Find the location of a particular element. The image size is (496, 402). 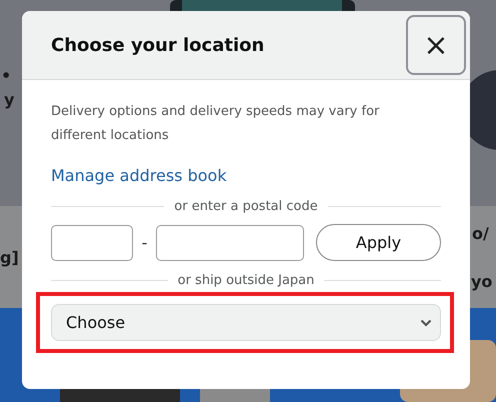

dialog-title: Choose your location is located at coordinates (157, 45).